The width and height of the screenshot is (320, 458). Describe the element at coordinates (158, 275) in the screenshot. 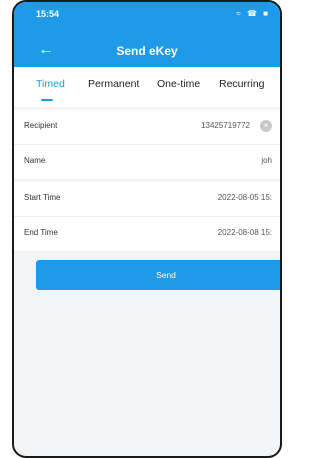

I see `send-button: Send` at that location.